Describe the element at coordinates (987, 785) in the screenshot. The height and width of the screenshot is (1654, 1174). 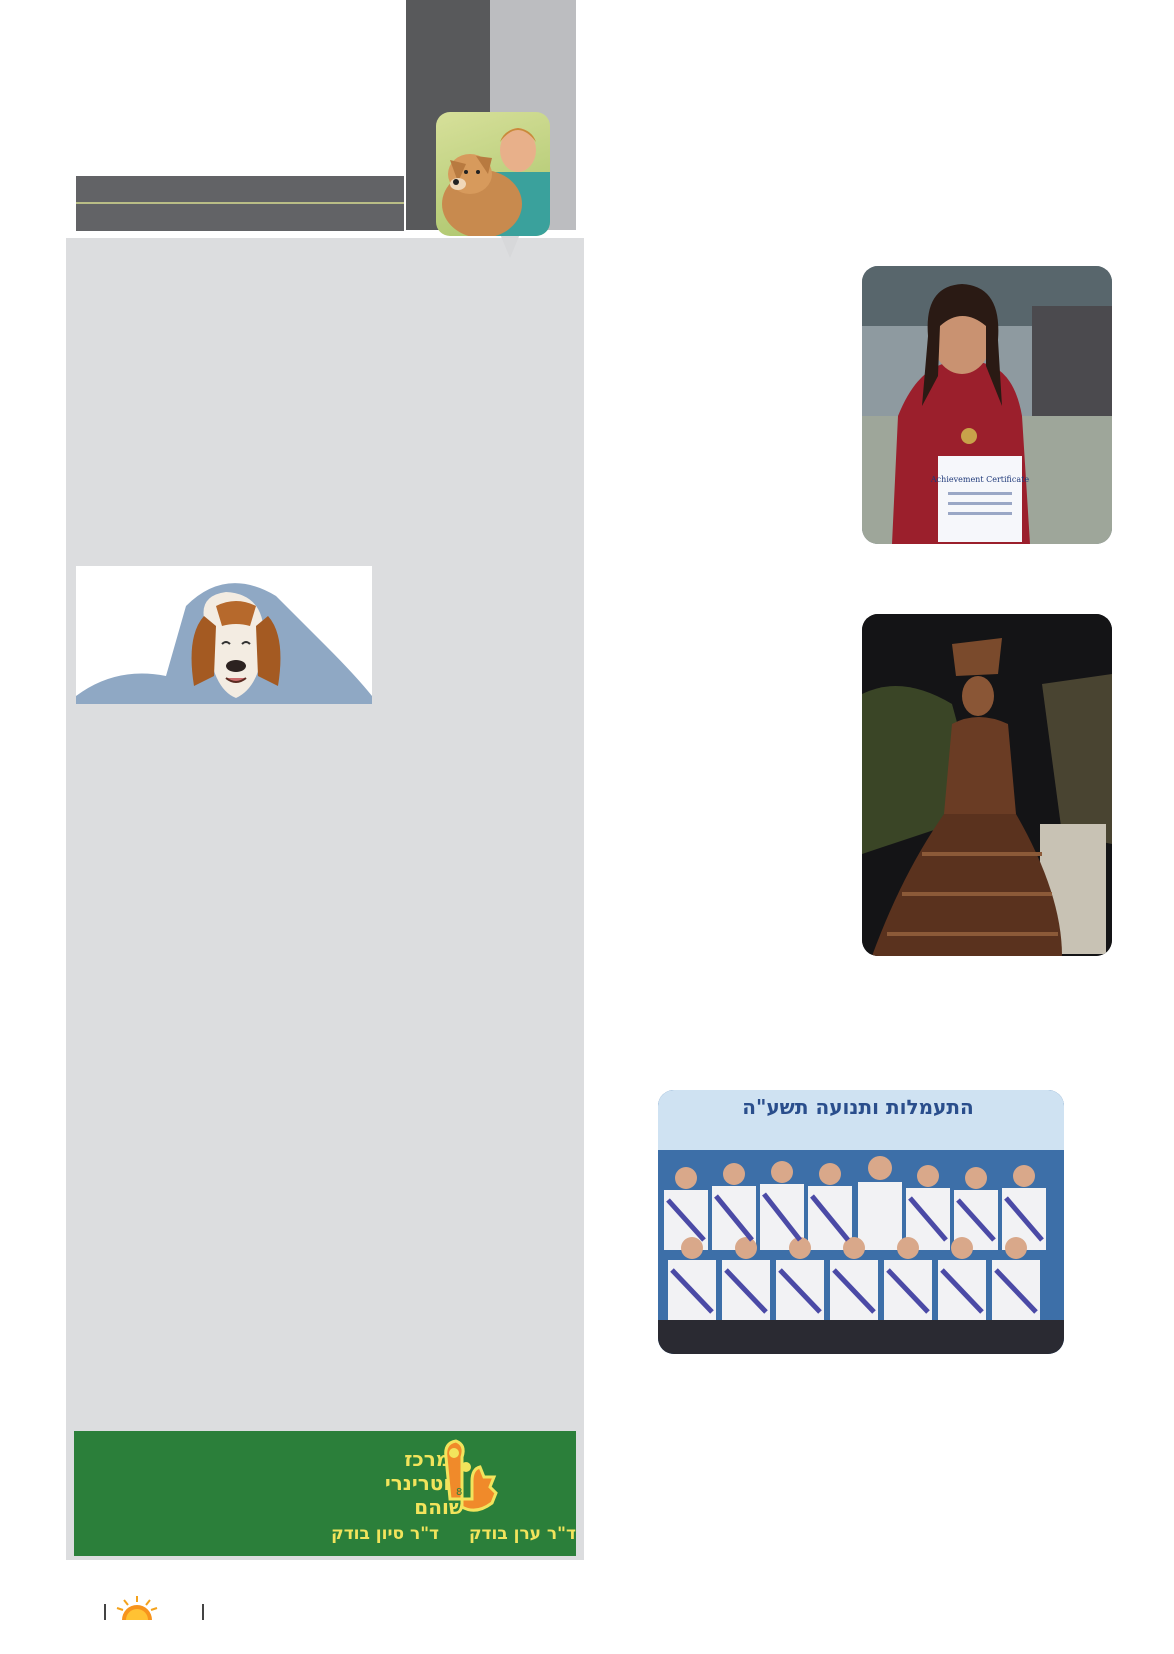
I see `living-statue-photo` at that location.